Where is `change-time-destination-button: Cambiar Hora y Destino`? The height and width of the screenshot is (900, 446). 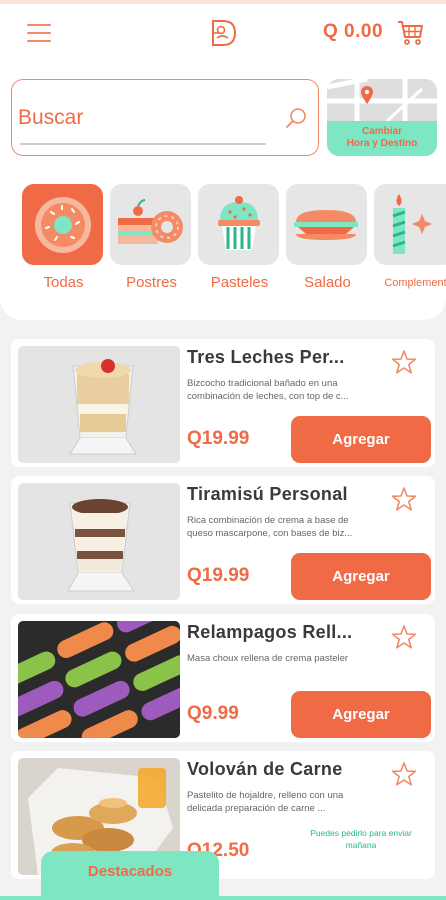
change-time-destination-button: Cambiar Hora y Destino is located at coordinates (382, 117).